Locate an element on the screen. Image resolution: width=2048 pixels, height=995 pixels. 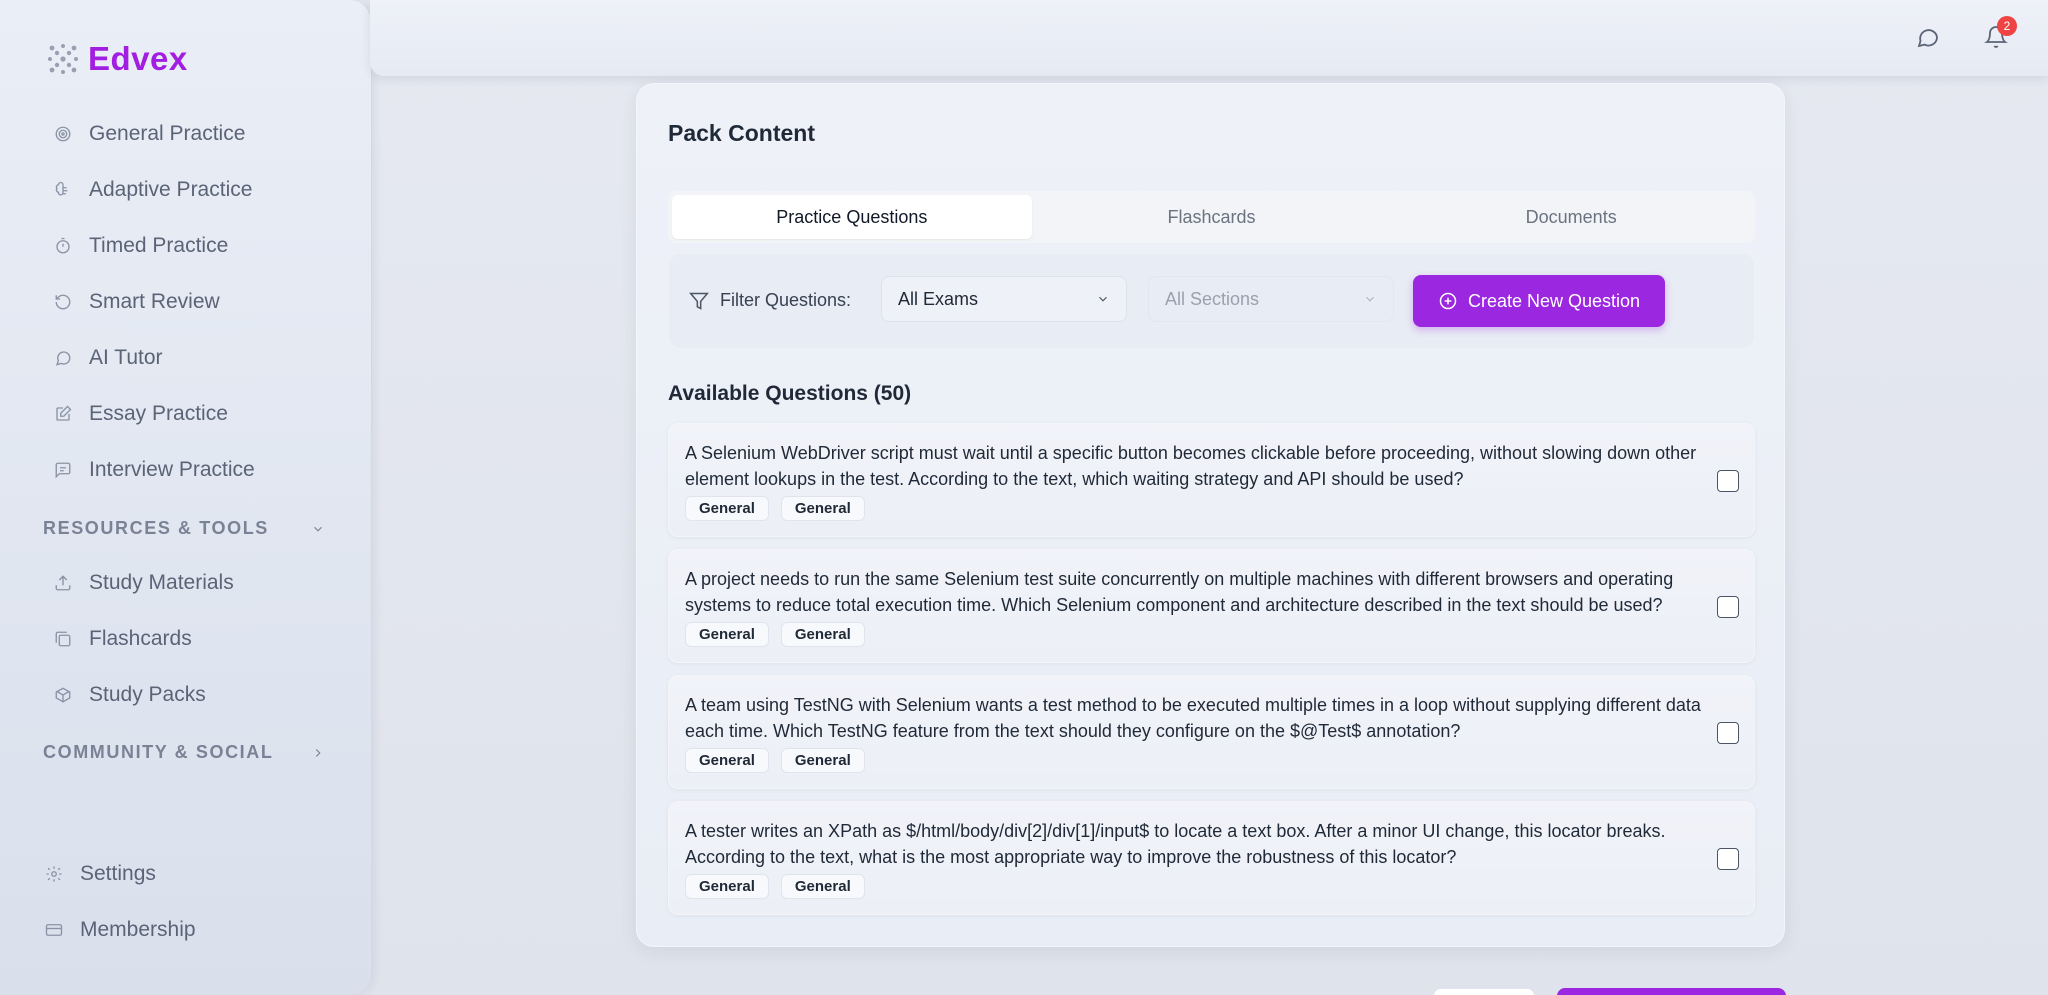
sidebar-item-ai-tutor: AI Tutor is located at coordinates (107, 358).